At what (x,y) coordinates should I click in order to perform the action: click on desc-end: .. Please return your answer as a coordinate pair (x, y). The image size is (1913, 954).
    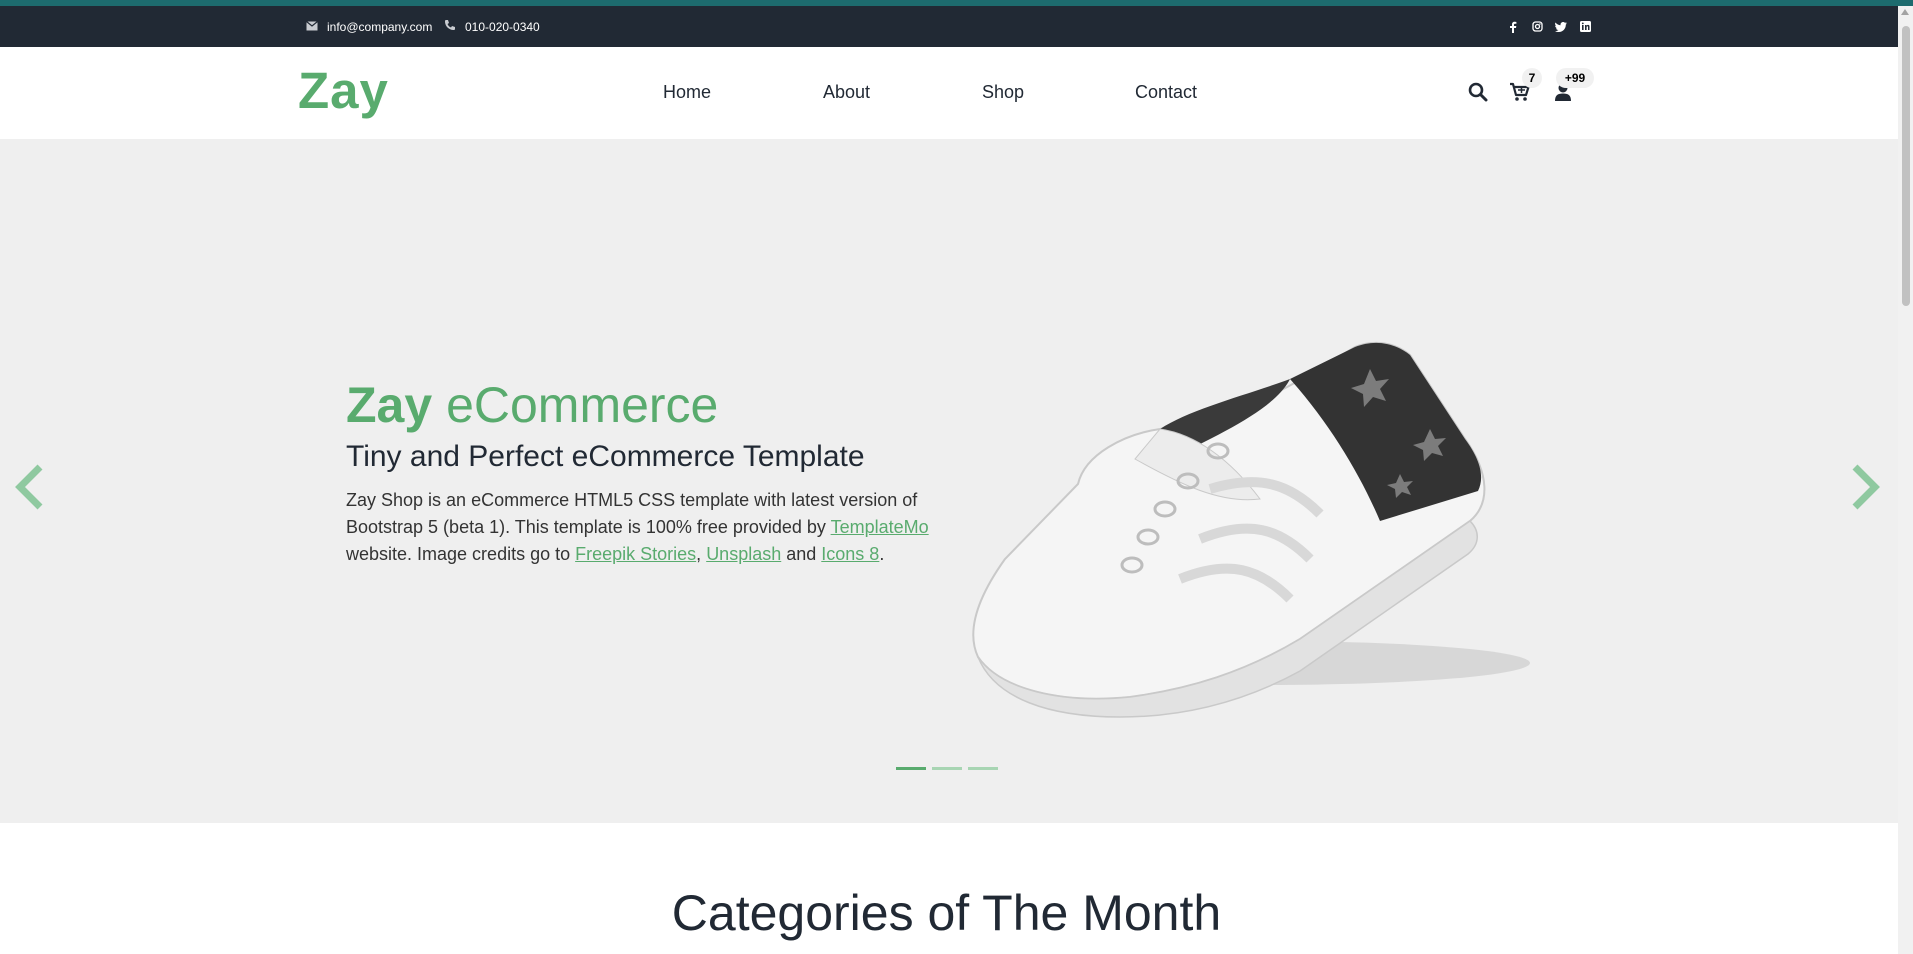
    Looking at the image, I should click on (882, 554).